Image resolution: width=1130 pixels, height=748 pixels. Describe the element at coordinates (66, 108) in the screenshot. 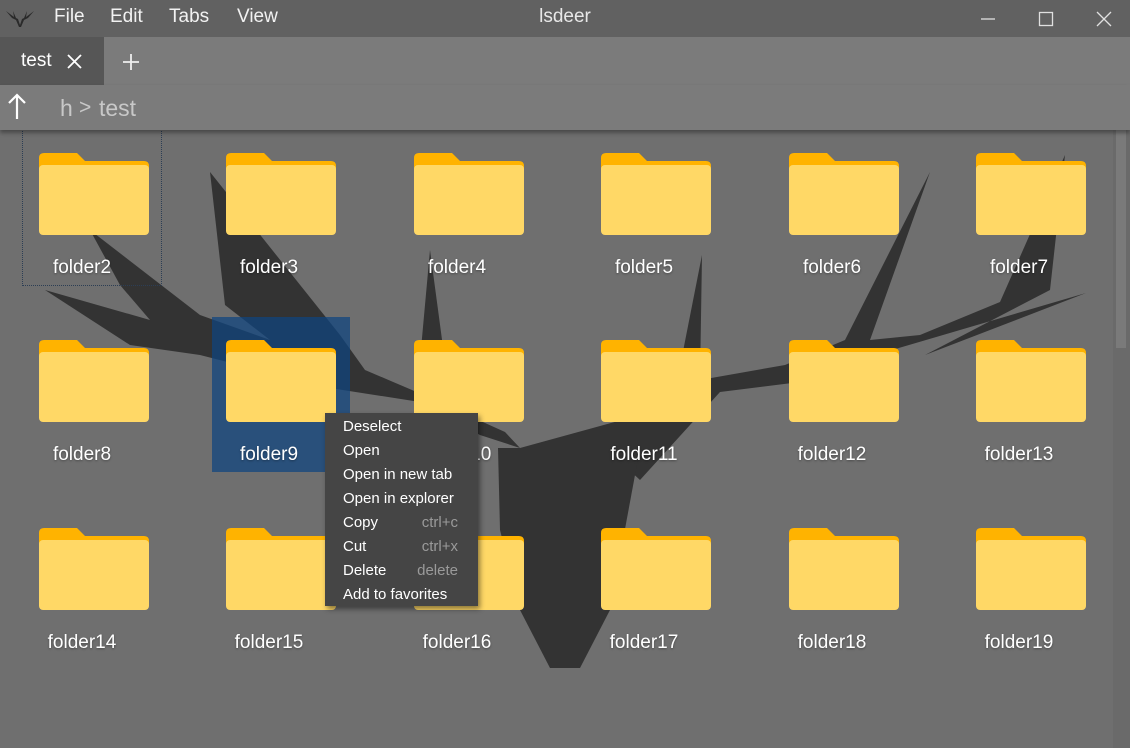

I see `breadcrumb-h: h` at that location.